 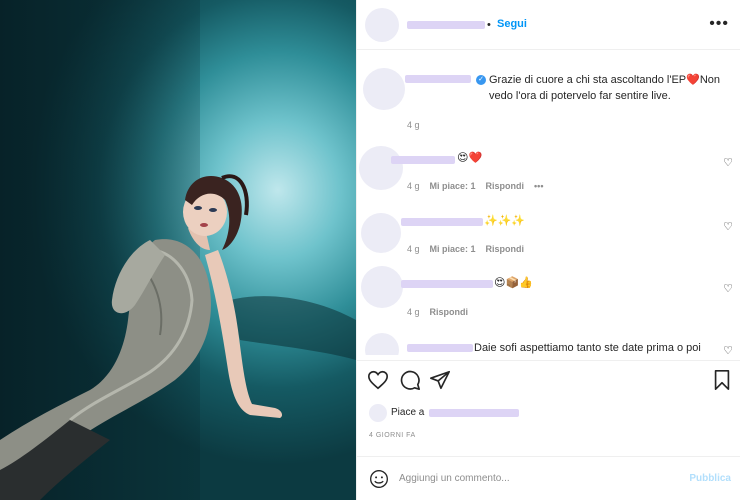 What do you see at coordinates (379, 479) in the screenshot?
I see `emoji-smiley-icon` at bounding box center [379, 479].